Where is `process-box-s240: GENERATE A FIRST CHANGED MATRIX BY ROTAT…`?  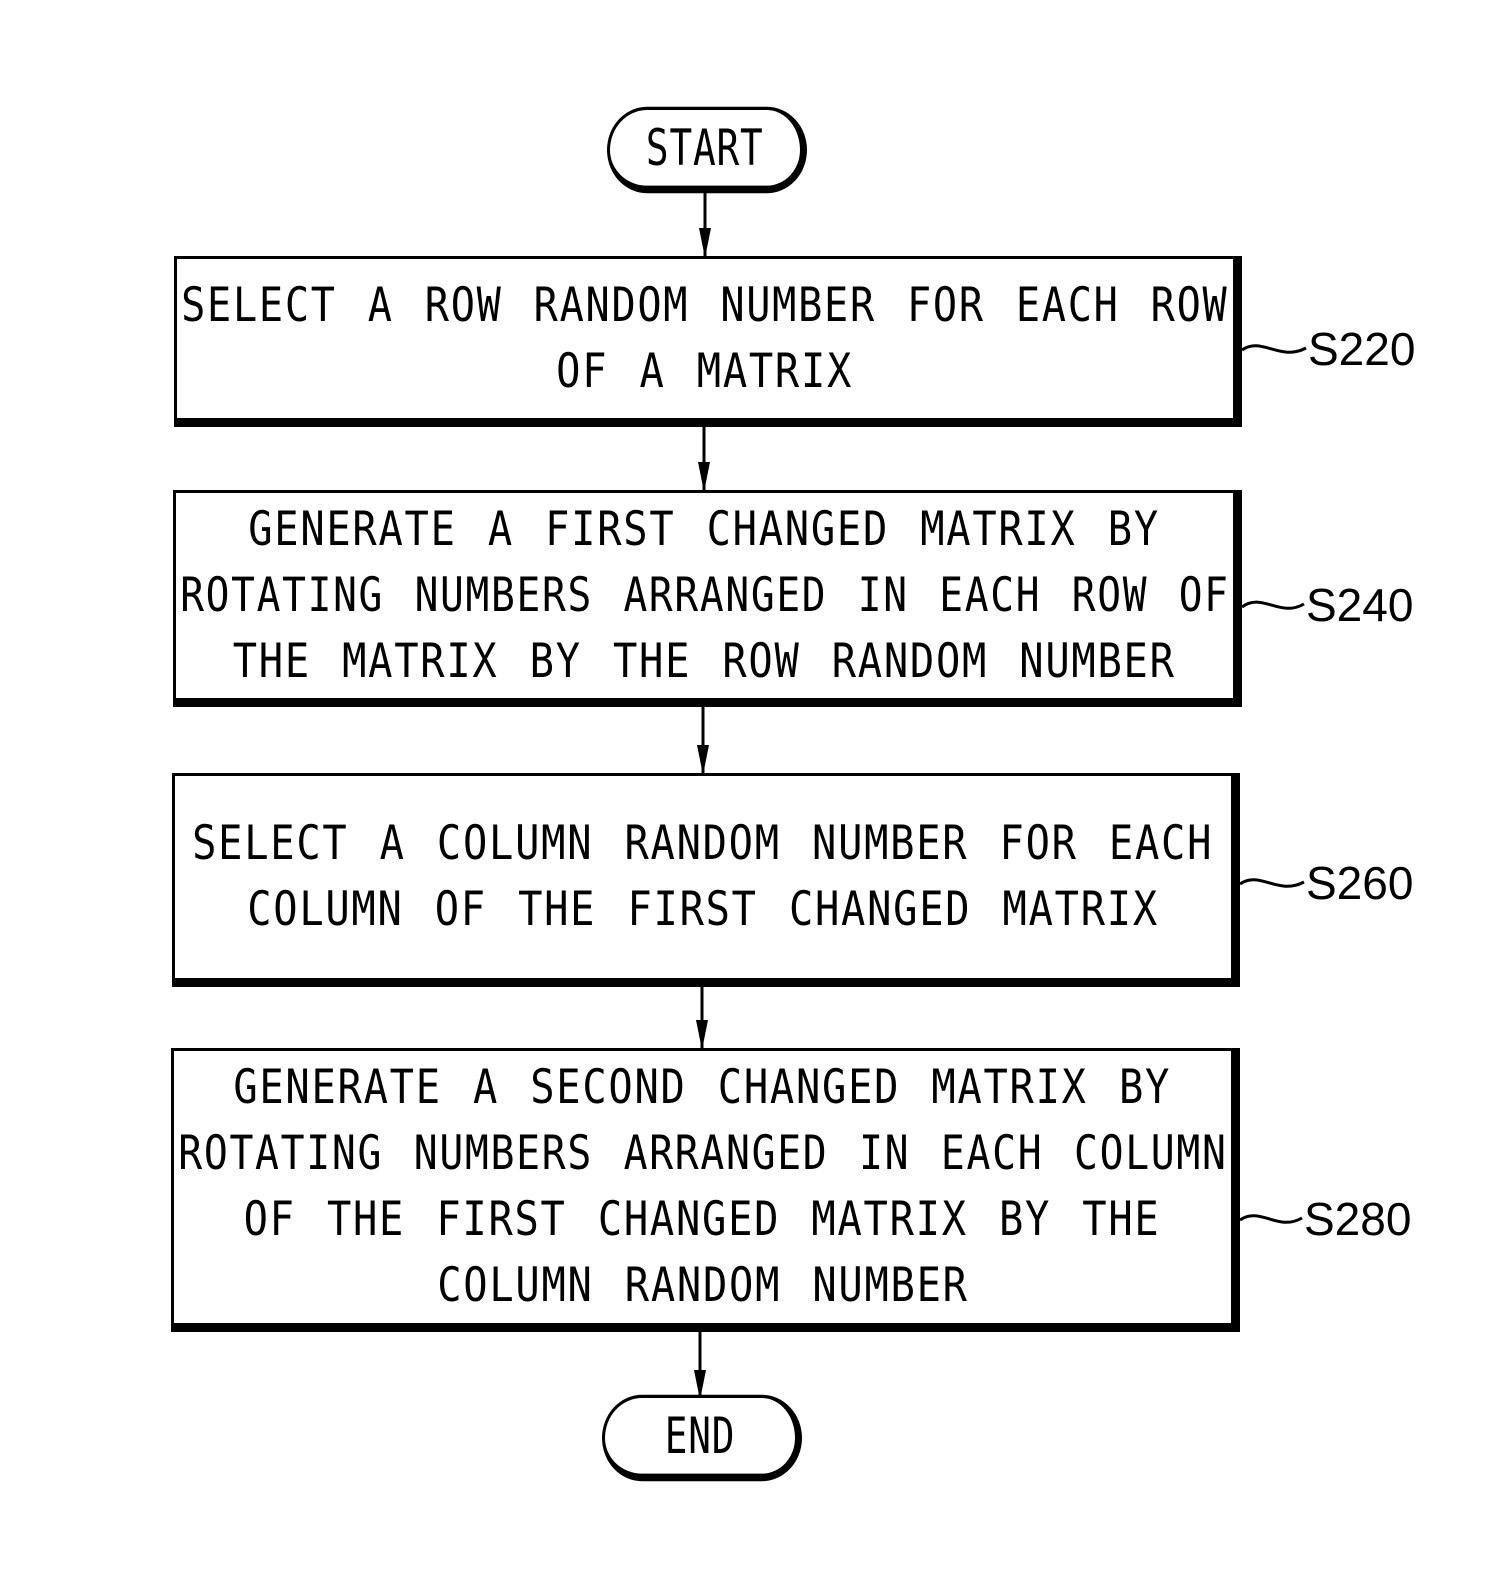 process-box-s240: GENERATE A FIRST CHANGED MATRIX BY ROTAT… is located at coordinates (707, 598).